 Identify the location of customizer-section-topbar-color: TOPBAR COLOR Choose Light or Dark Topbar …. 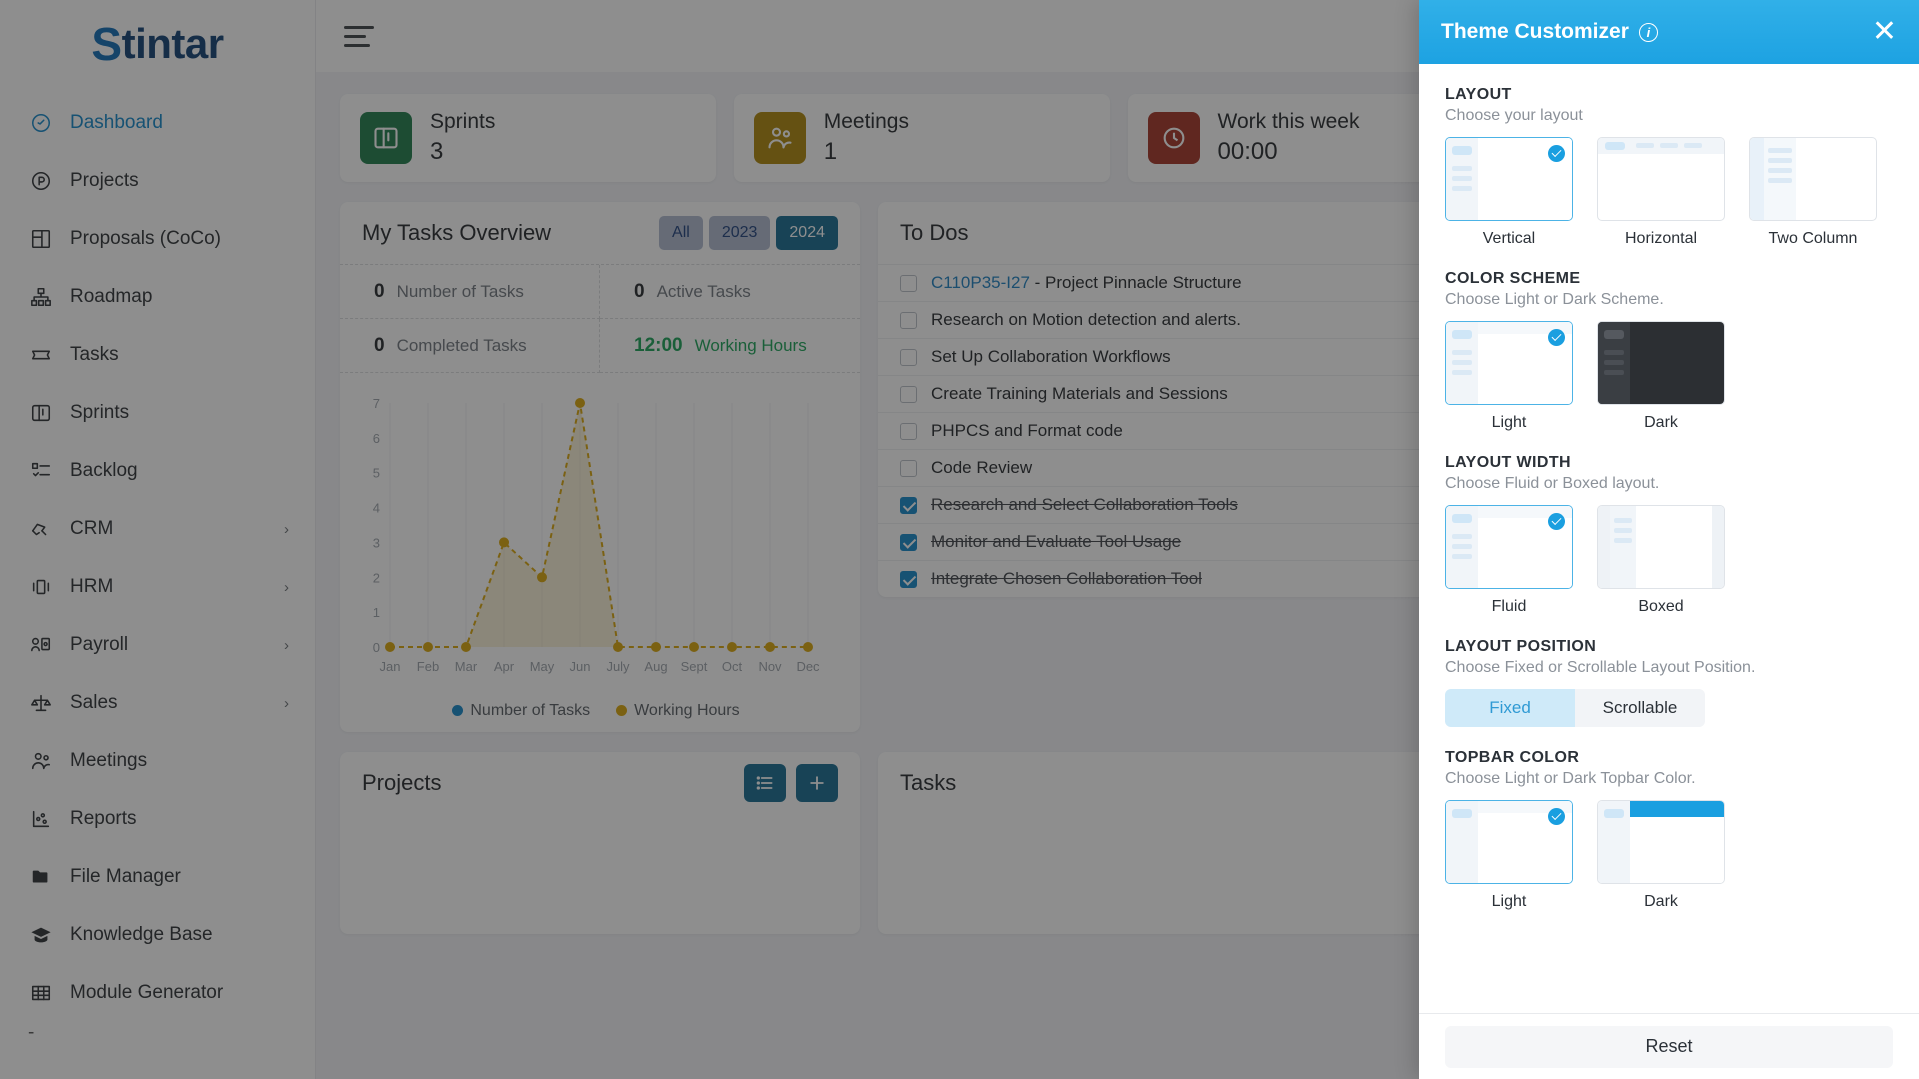
(1669, 830).